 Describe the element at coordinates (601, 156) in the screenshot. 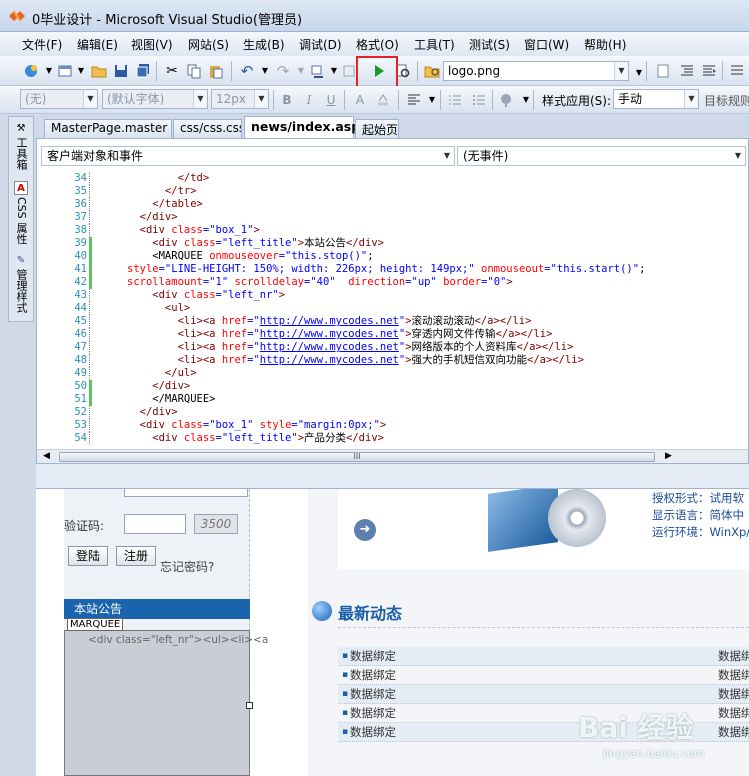

I see `events-combo: (无事件) ▼` at that location.